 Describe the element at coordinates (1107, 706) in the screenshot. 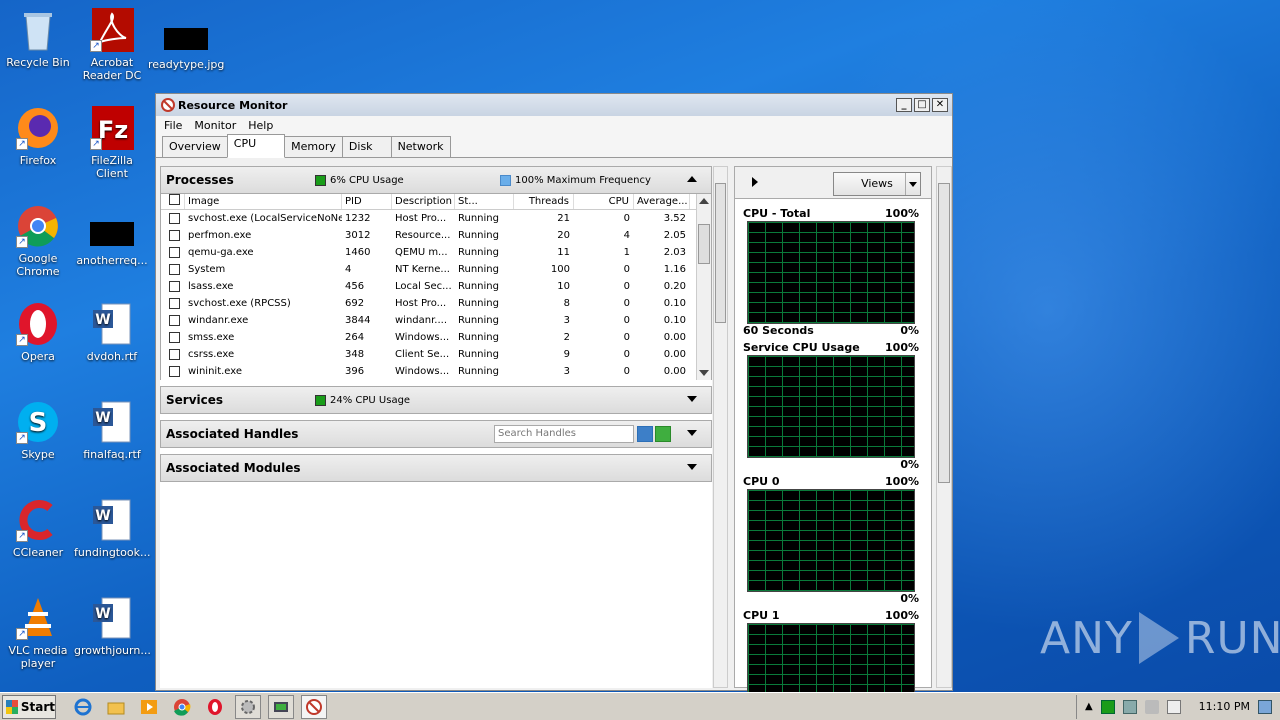

I see `tray-monitor-icon` at that location.